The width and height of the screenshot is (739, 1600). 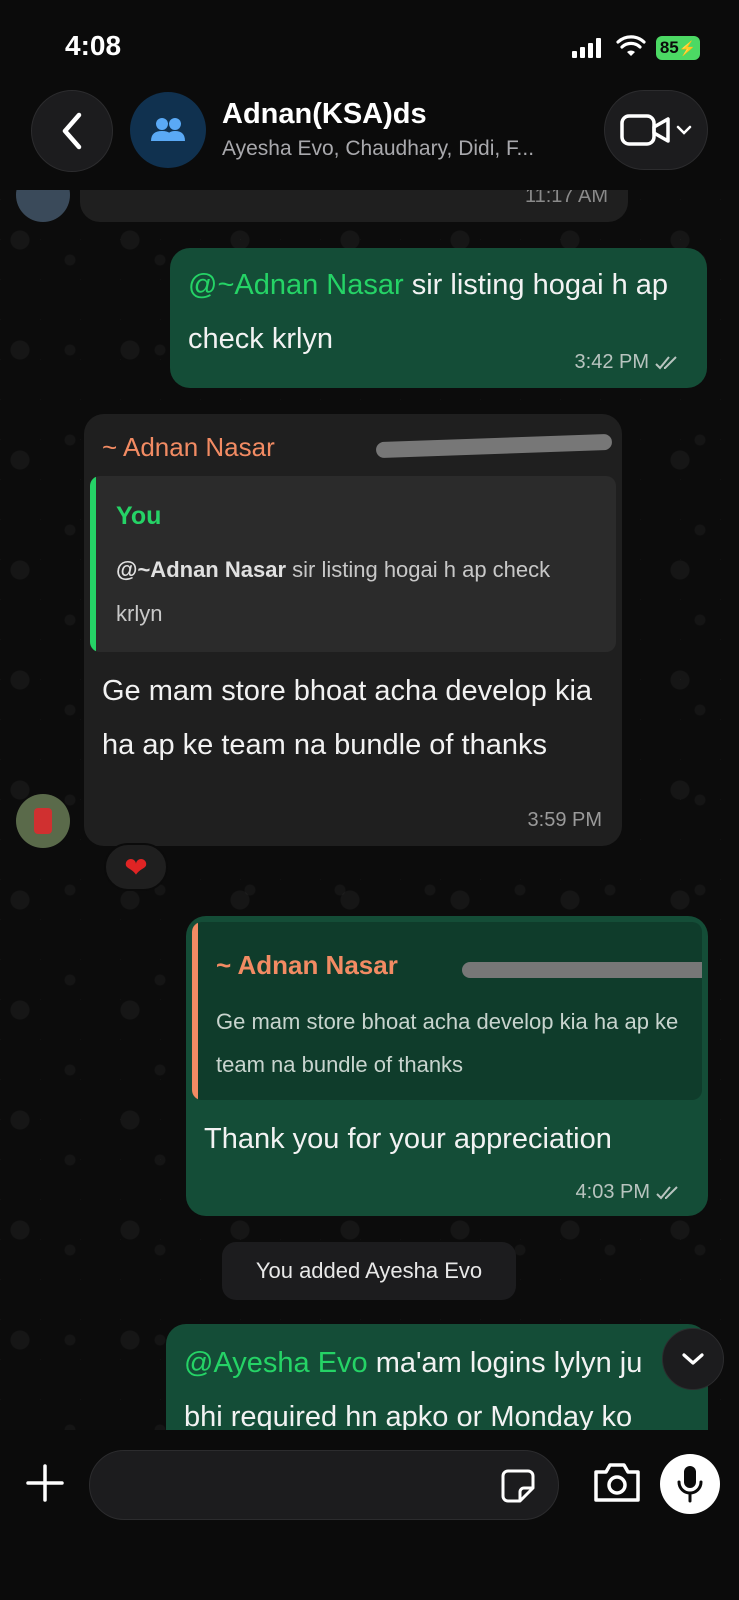 I want to click on group-avatar, so click(x=168, y=130).